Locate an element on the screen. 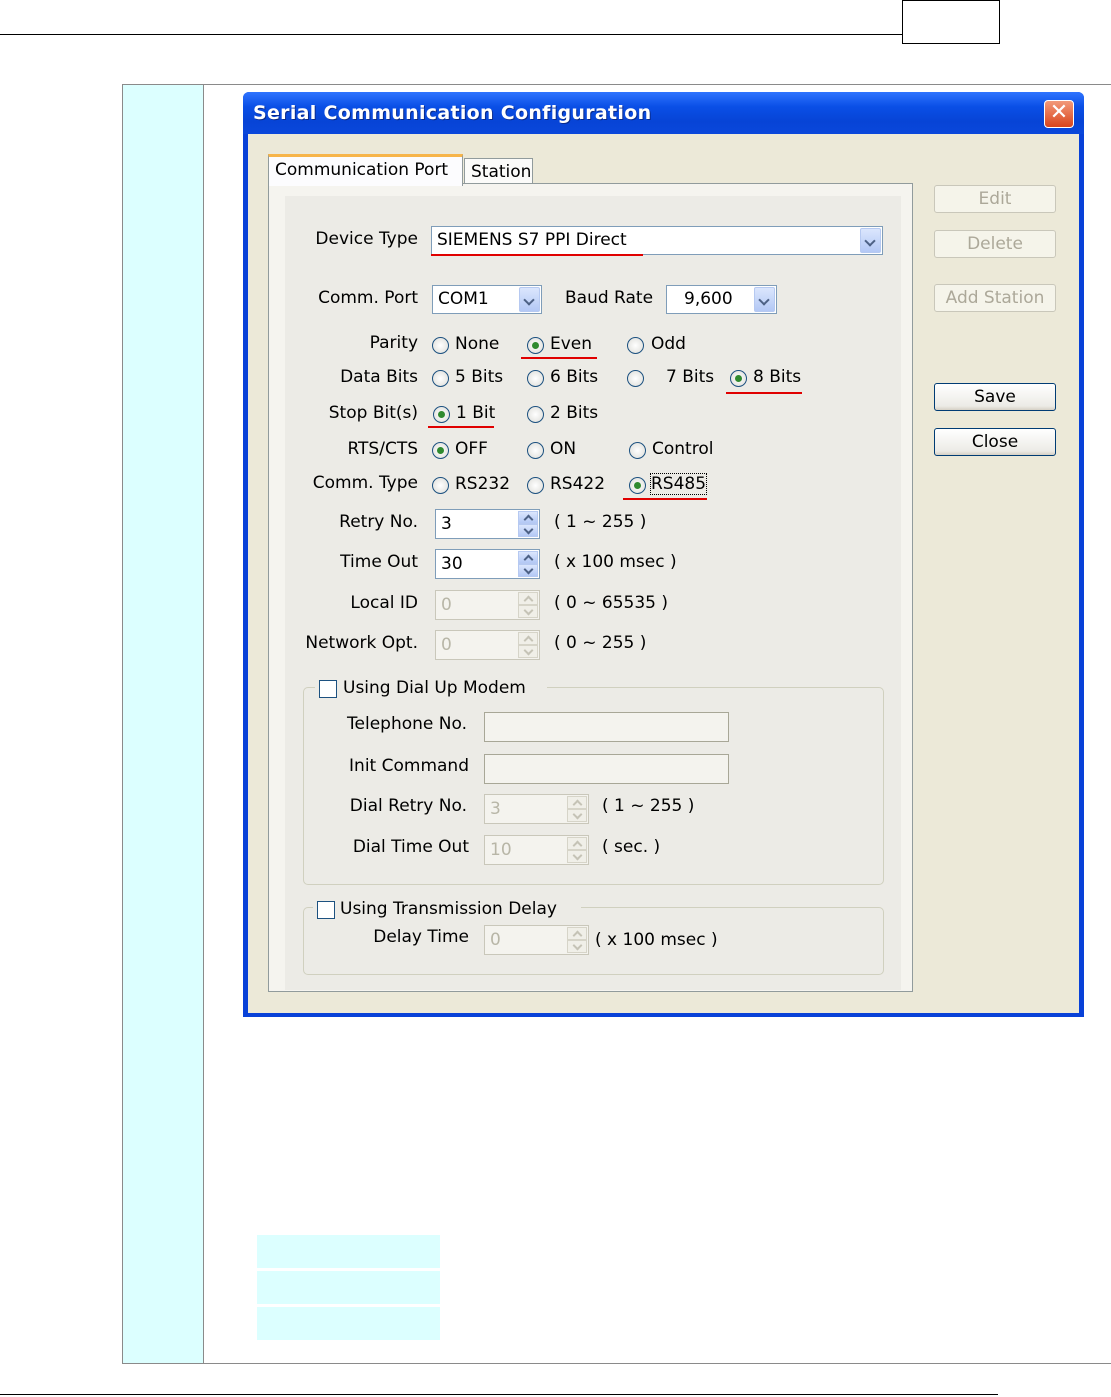 This screenshot has width=1111, height=1397. stop-bits-1-label: 1 Bit is located at coordinates (476, 413).